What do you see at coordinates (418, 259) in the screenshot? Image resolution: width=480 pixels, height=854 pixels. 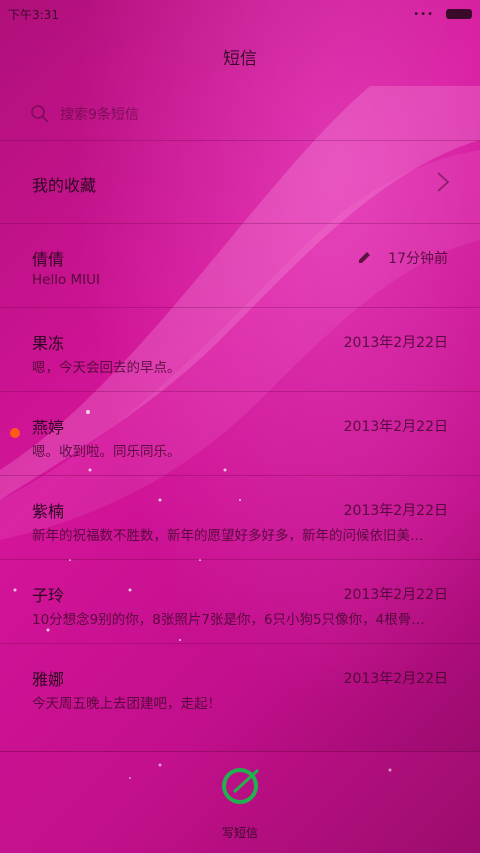 I see `thread-time: 17分钟前` at bounding box center [418, 259].